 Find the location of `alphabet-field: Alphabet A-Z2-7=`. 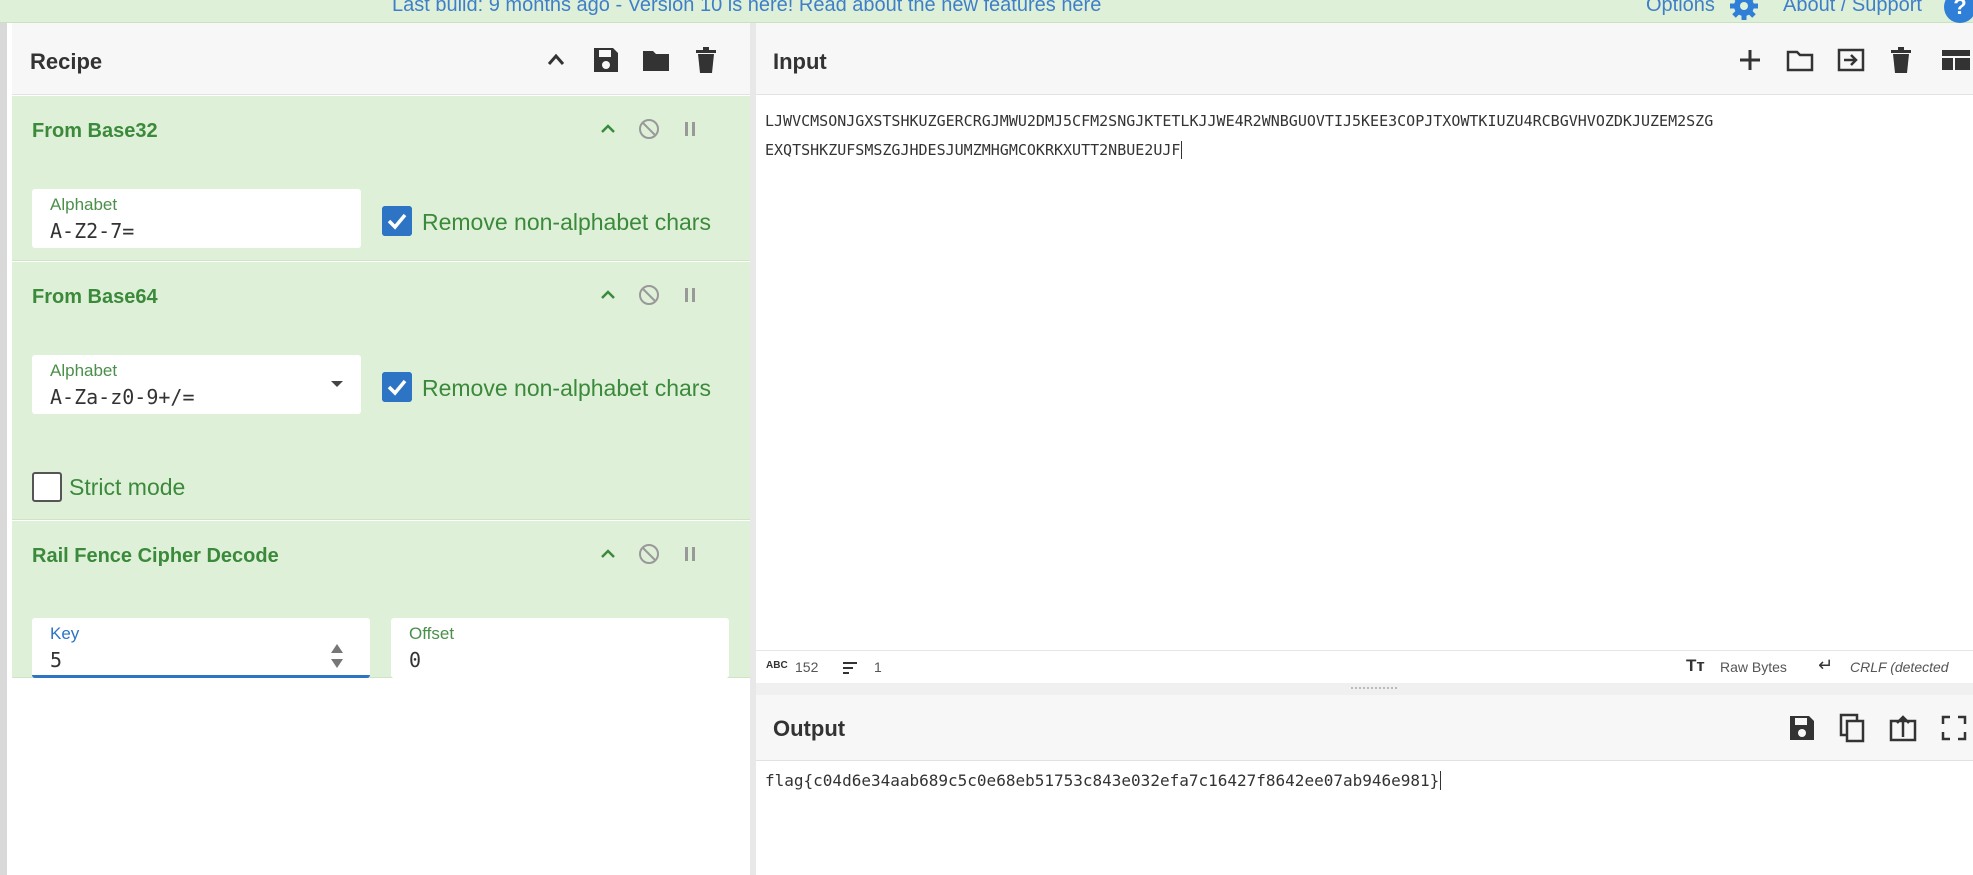

alphabet-field: Alphabet A-Z2-7= is located at coordinates (196, 218).